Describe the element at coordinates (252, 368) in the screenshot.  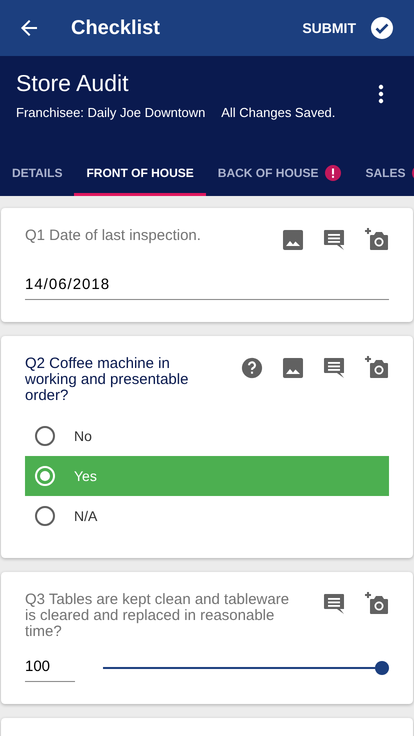
I see `help-icon` at that location.